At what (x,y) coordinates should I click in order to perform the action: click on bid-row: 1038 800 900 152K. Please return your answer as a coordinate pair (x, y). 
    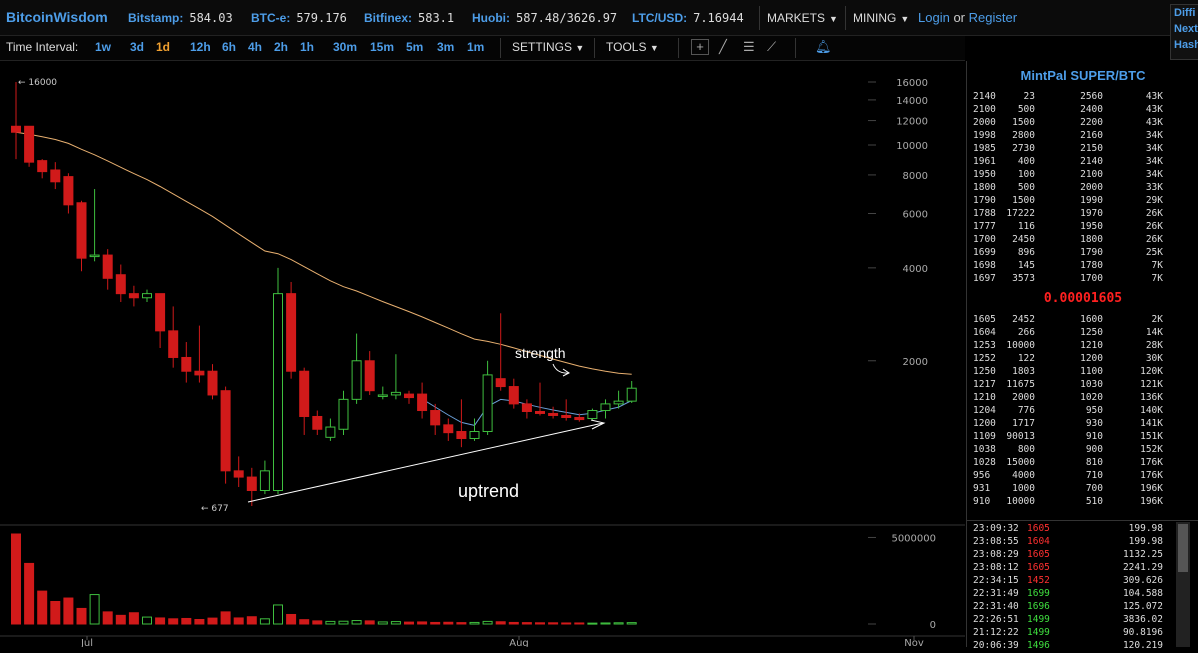
    Looking at the image, I should click on (1068, 450).